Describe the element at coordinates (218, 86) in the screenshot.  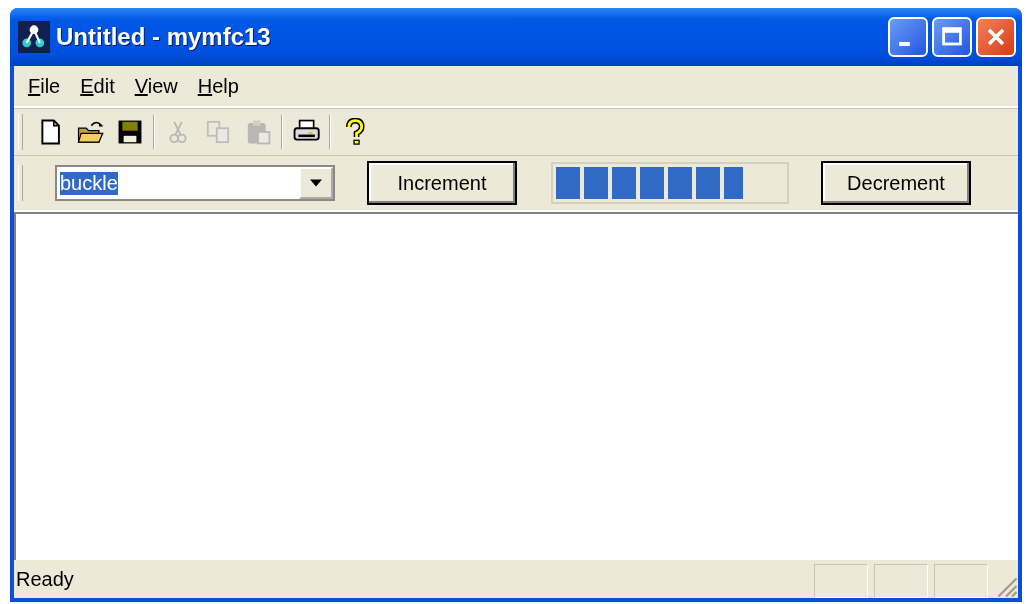
I see `menu-item: Help` at that location.